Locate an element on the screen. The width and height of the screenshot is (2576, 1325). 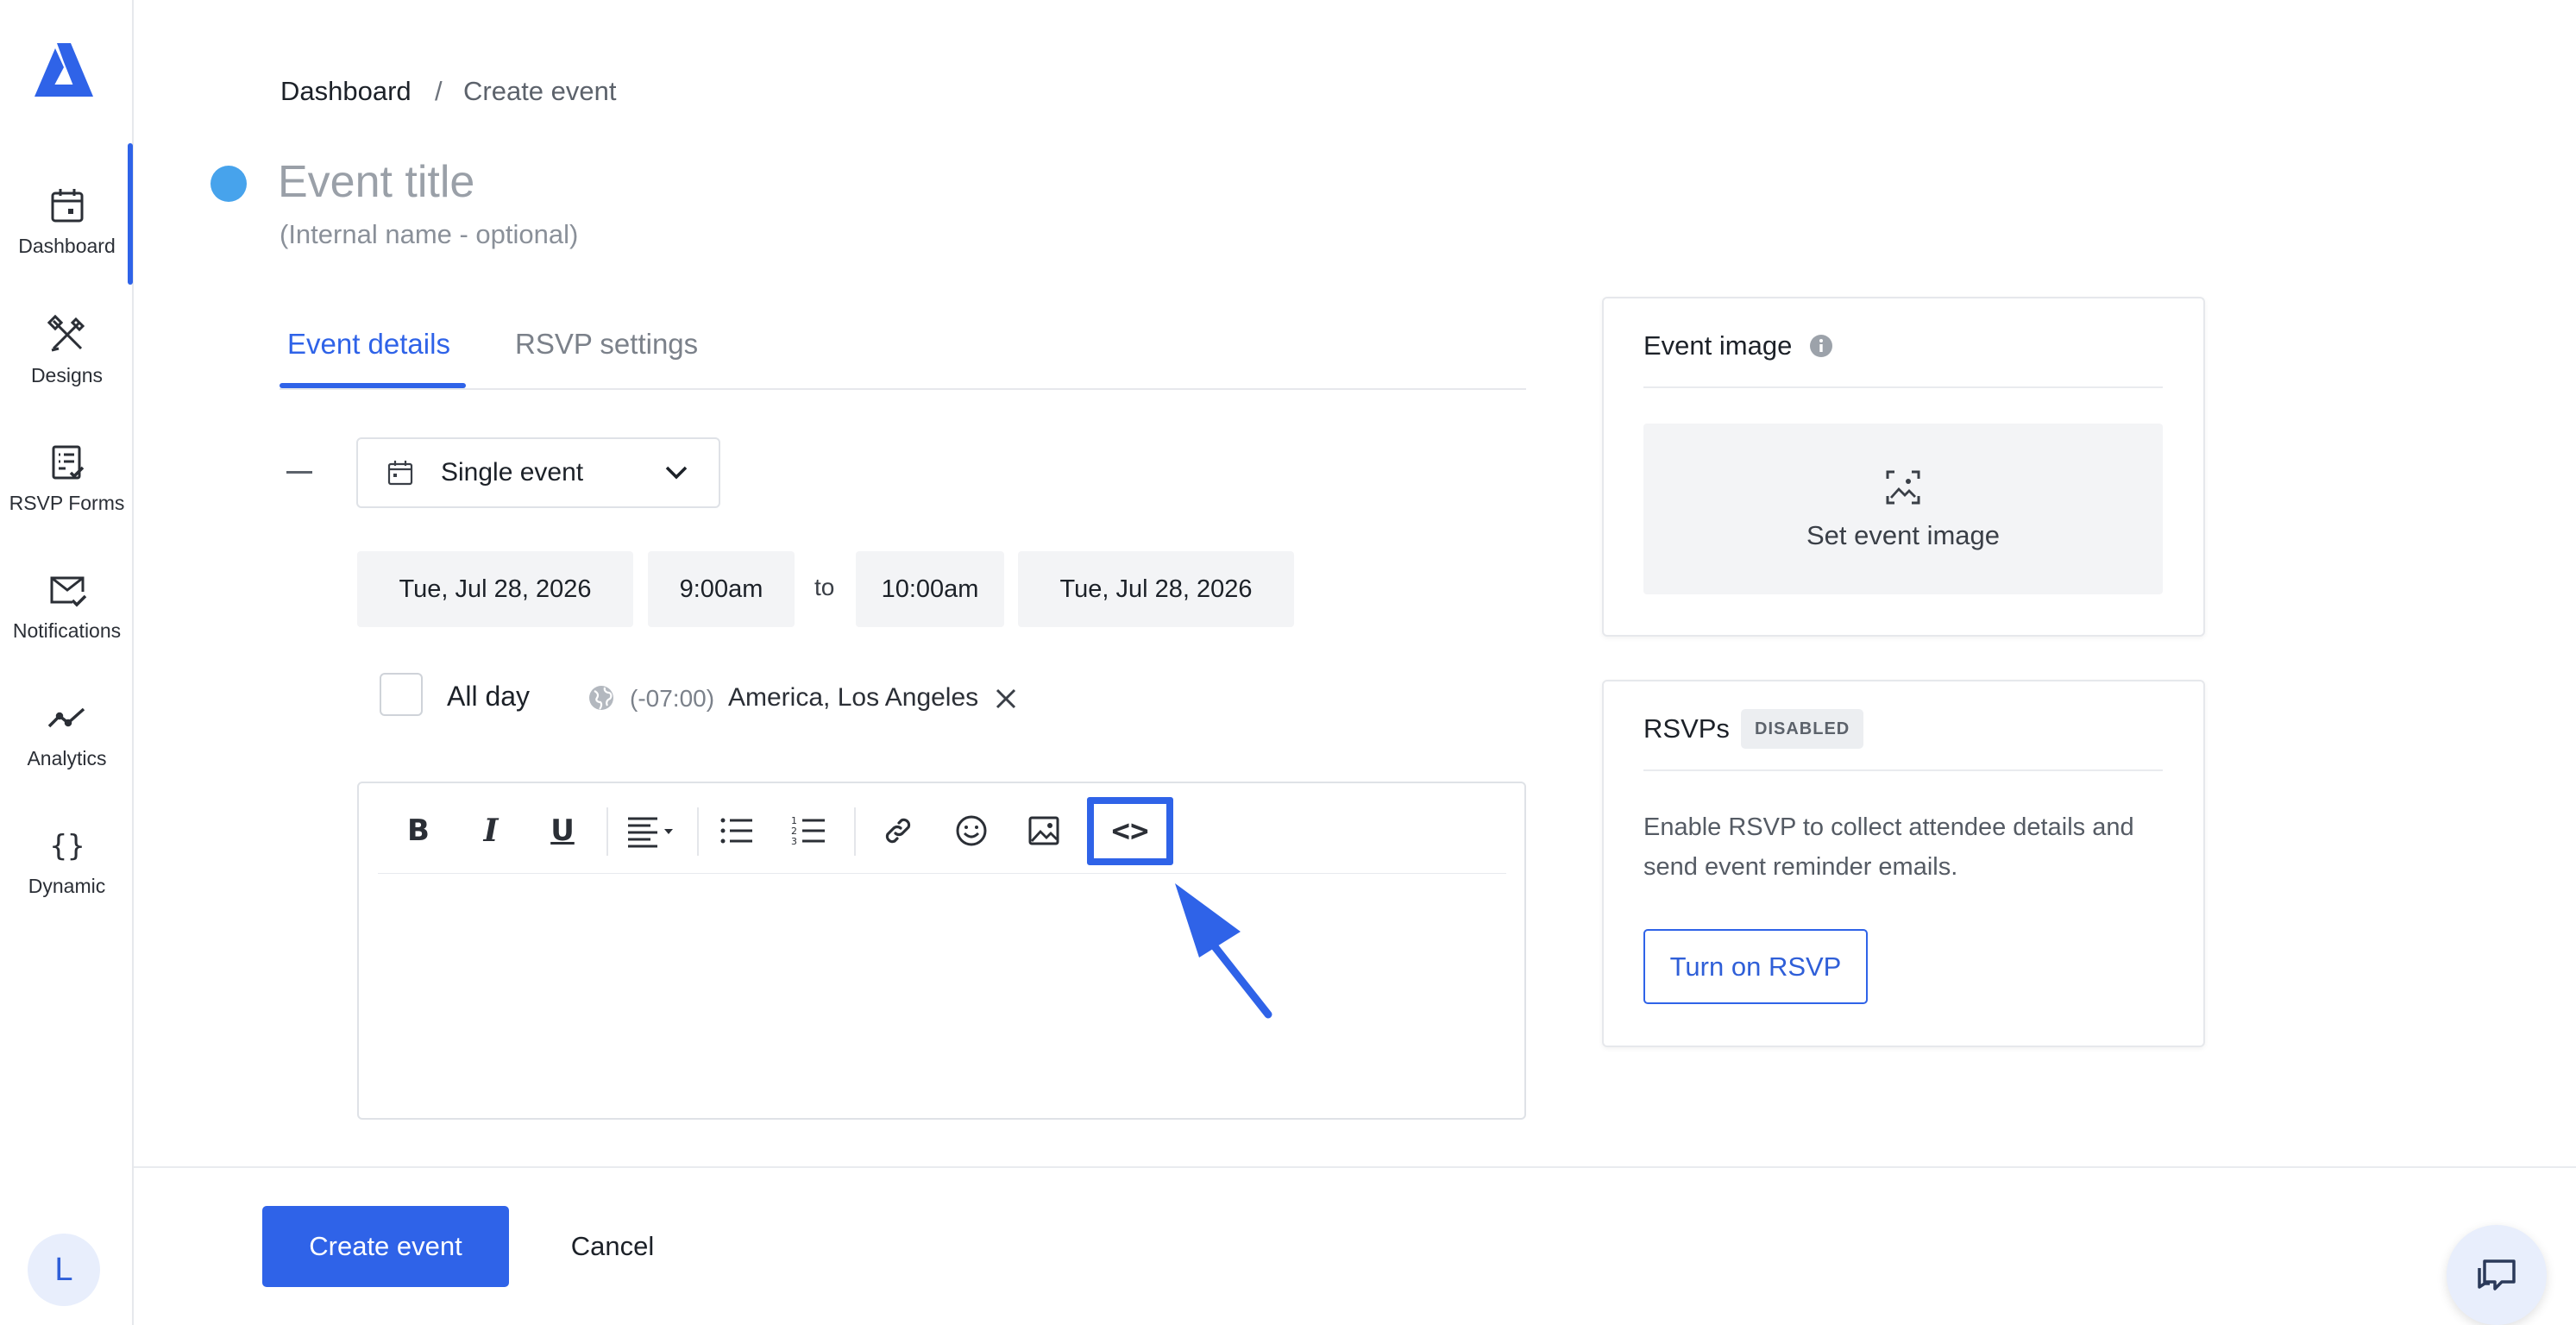
design-tools-icon is located at coordinates (67, 334).